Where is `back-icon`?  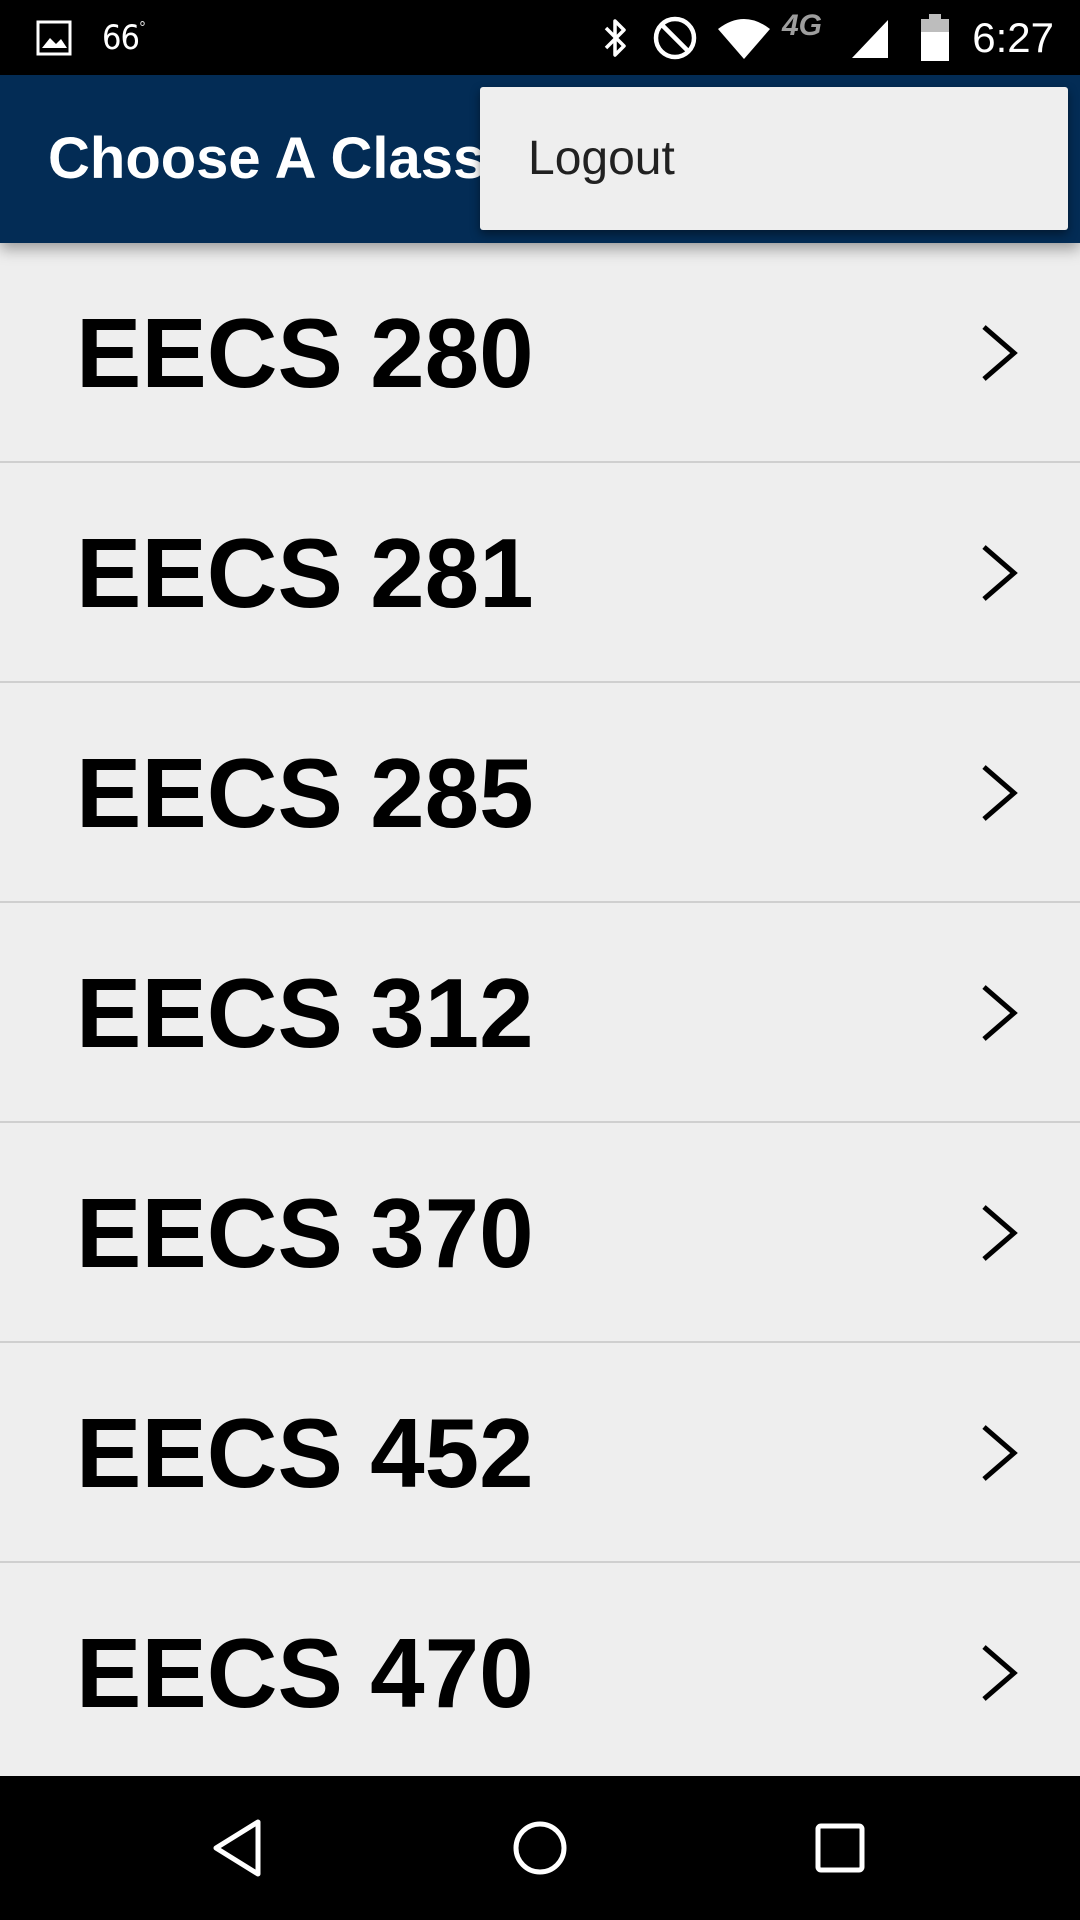
back-icon is located at coordinates (240, 1848).